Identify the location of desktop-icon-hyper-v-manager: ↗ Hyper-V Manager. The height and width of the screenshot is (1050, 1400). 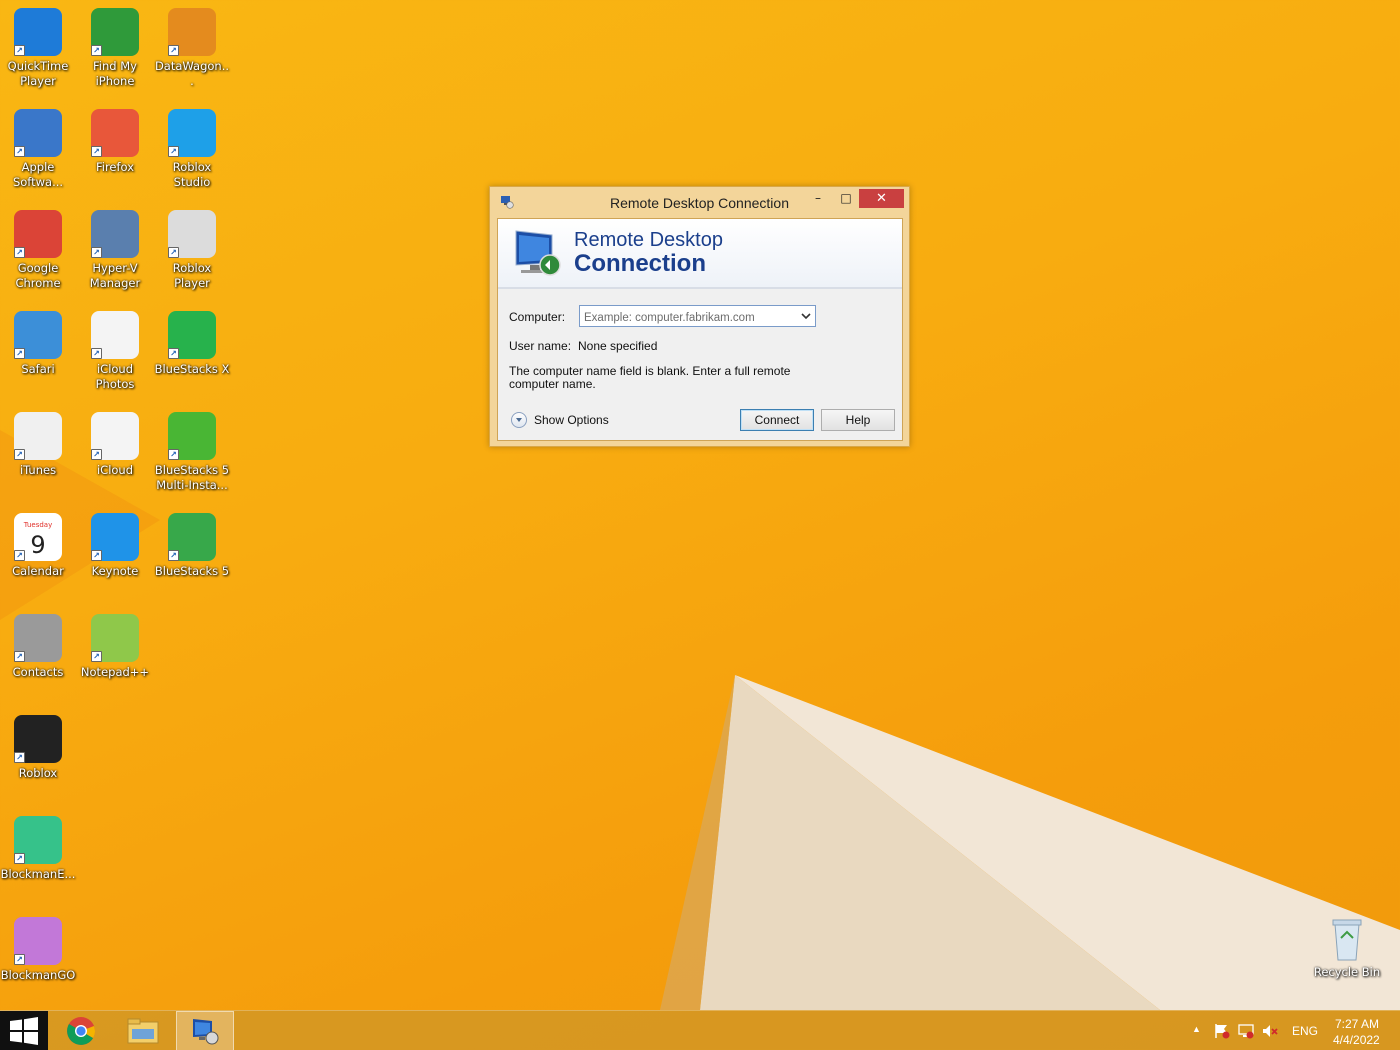
(115, 250).